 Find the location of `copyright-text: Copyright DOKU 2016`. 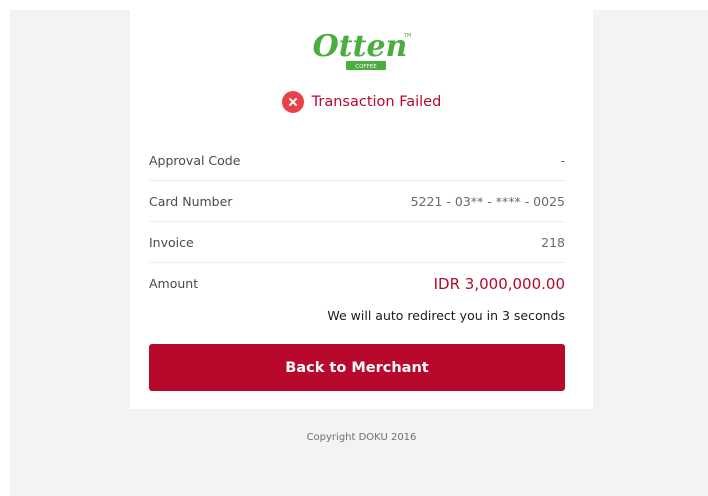

copyright-text: Copyright DOKU 2016 is located at coordinates (361, 437).